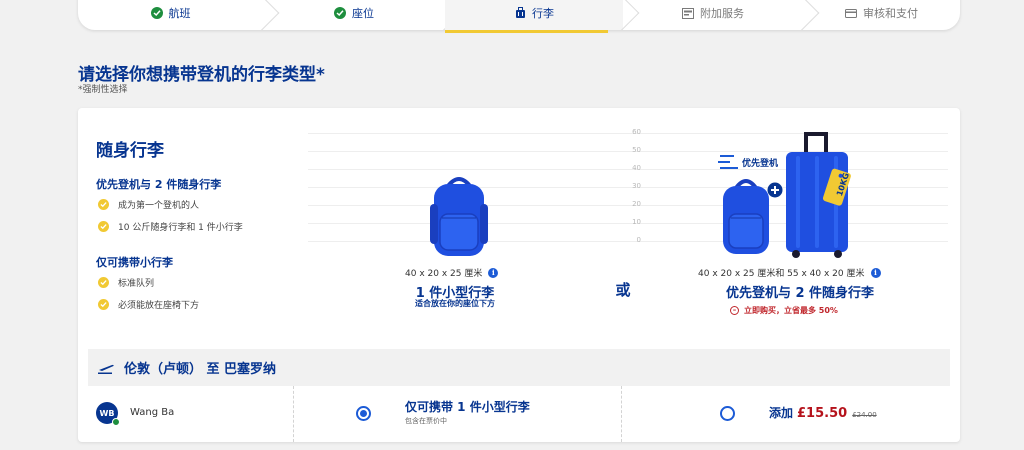 The image size is (1024, 450). I want to click on step-flights: 航班, so click(170, 15).